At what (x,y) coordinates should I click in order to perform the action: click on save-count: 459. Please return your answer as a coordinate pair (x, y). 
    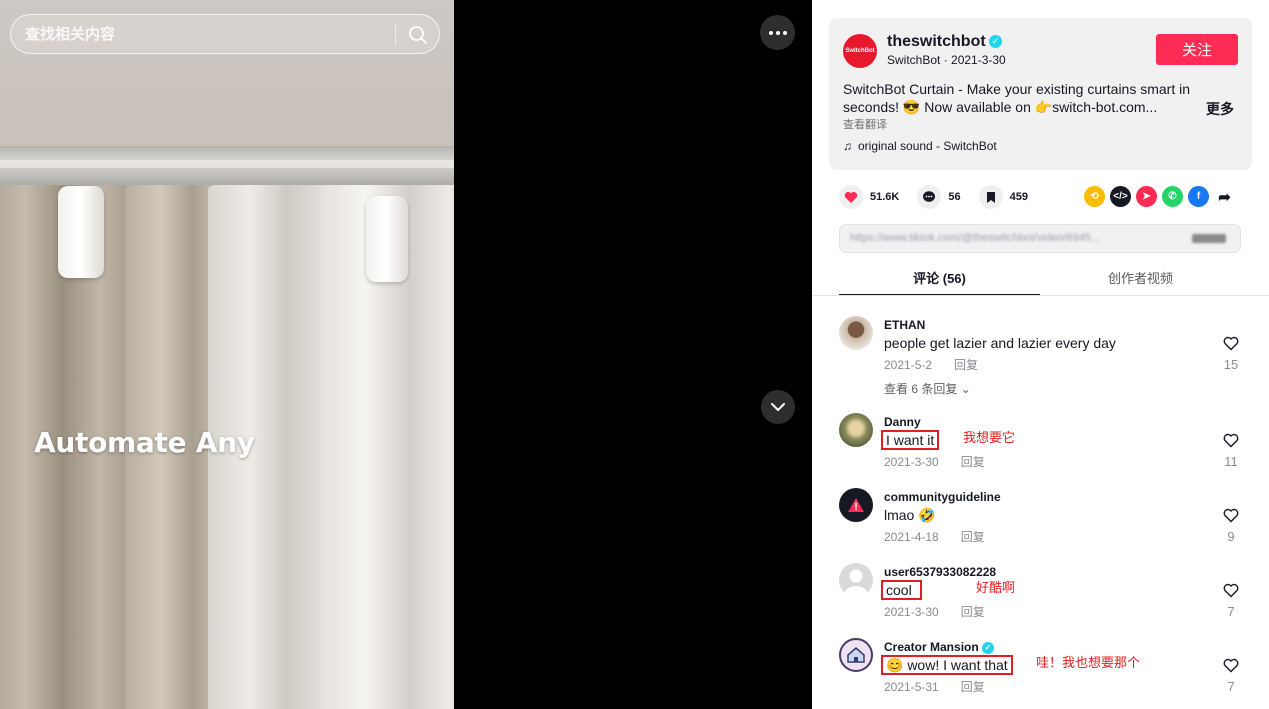
    Looking at the image, I should click on (1018, 197).